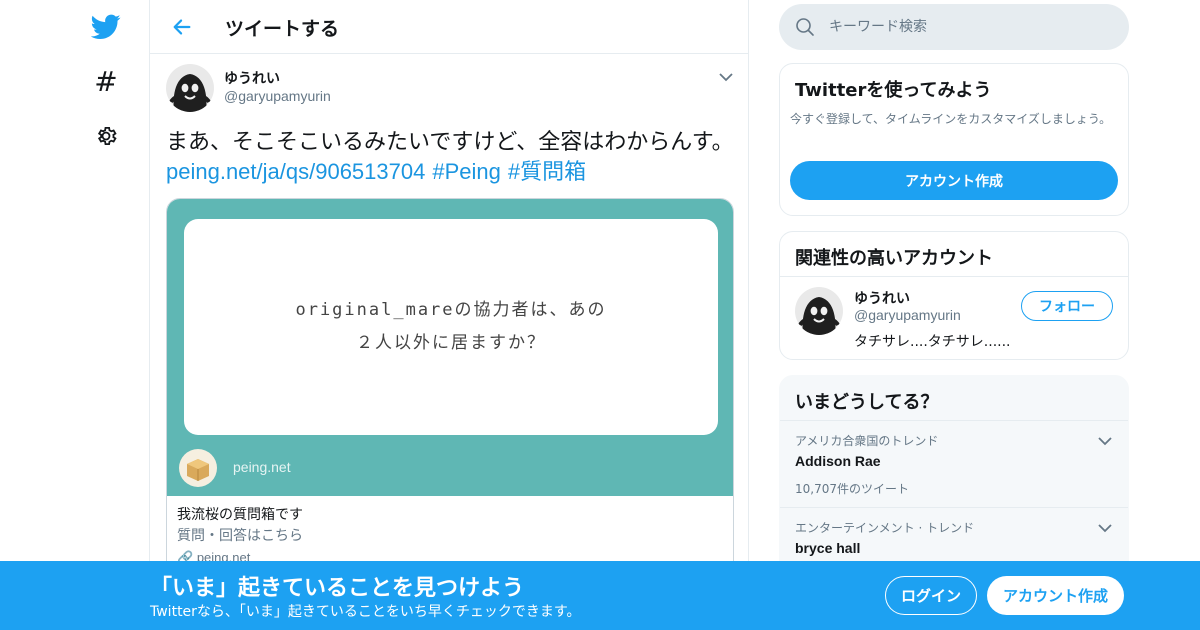  What do you see at coordinates (1067, 306) in the screenshot?
I see `follow-button: フォロー` at bounding box center [1067, 306].